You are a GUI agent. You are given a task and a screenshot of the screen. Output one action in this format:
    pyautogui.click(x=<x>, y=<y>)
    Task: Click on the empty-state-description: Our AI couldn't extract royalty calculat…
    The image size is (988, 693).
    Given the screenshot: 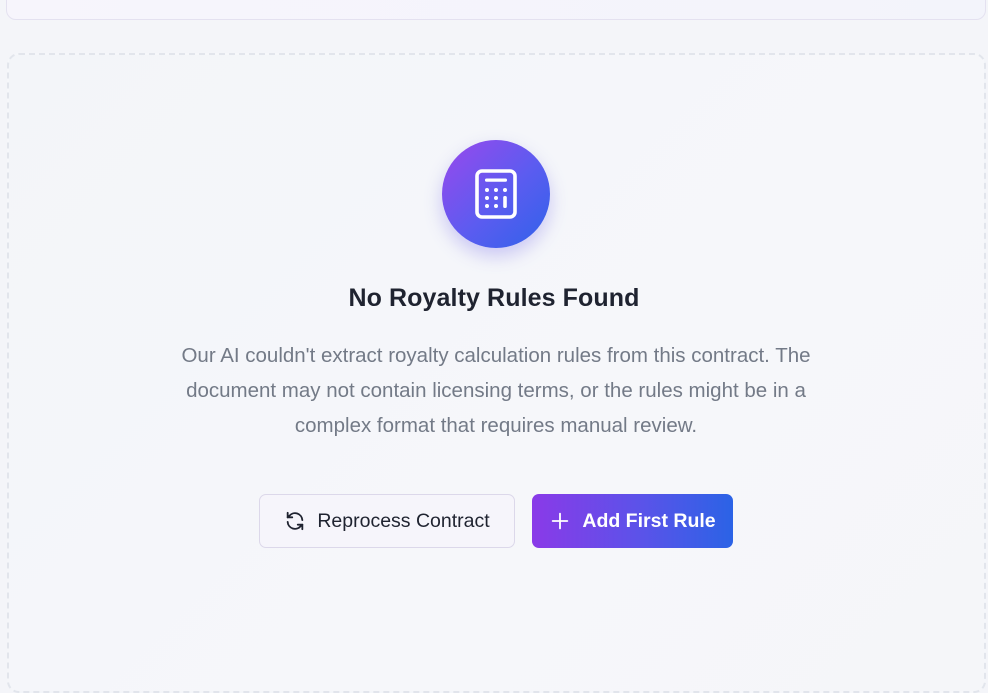 What is the action you would take?
    pyautogui.click(x=496, y=390)
    